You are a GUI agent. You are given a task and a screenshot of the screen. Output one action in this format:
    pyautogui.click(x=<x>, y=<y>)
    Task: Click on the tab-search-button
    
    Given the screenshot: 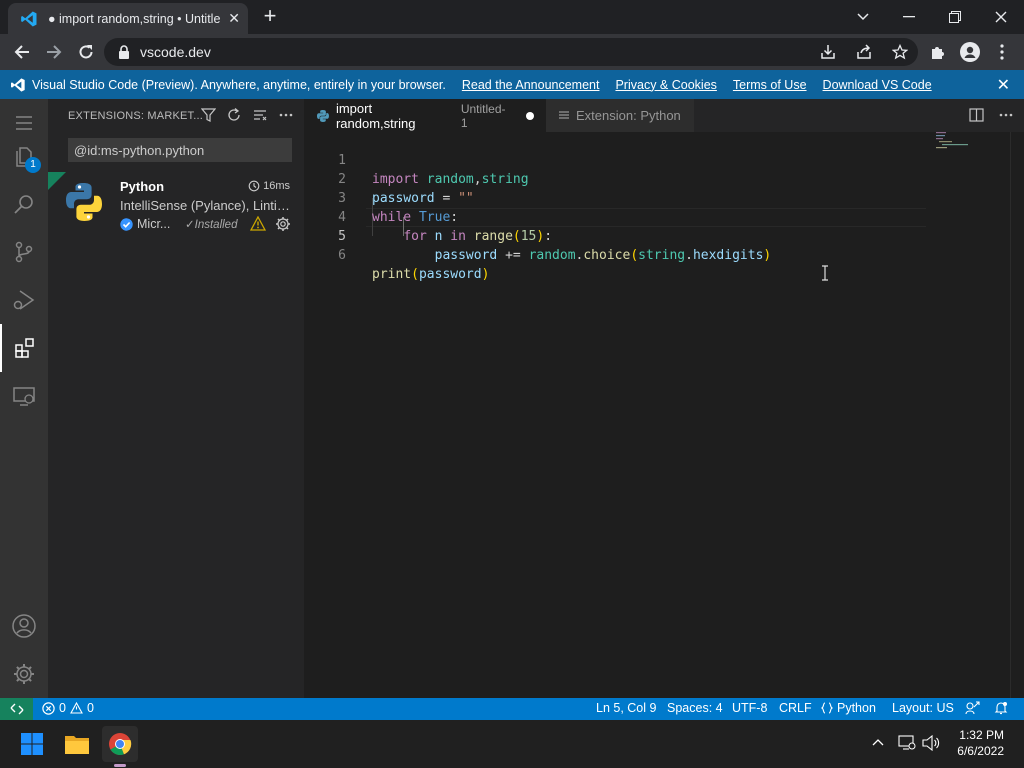 What is the action you would take?
    pyautogui.click(x=863, y=17)
    